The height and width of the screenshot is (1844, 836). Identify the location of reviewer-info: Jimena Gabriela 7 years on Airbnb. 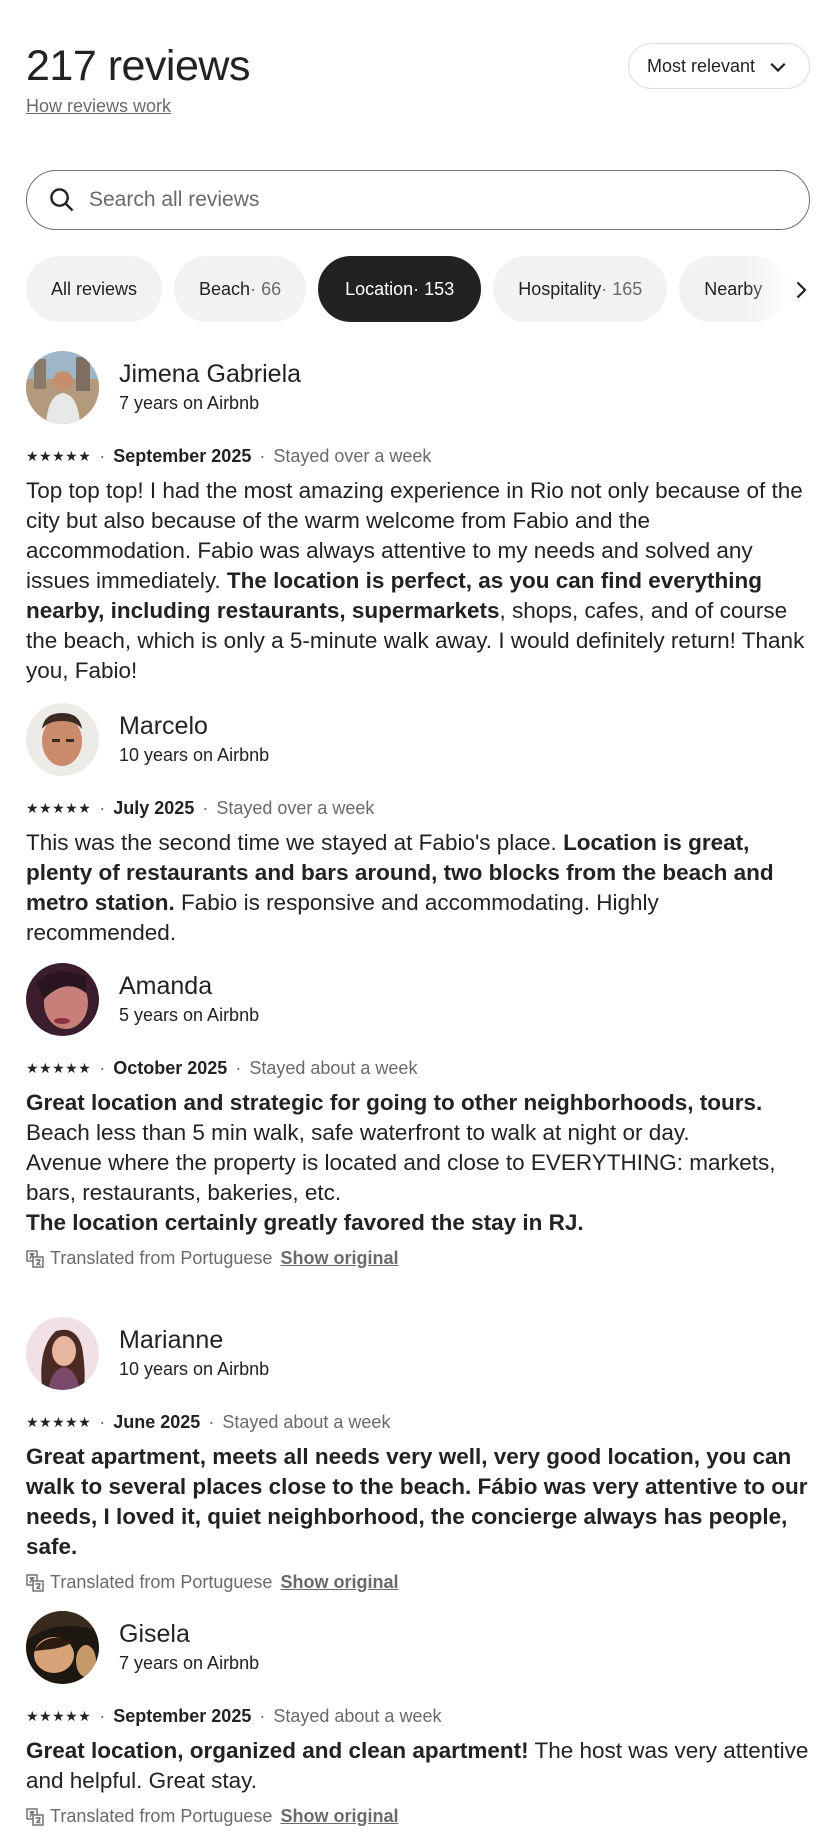
(210, 387).